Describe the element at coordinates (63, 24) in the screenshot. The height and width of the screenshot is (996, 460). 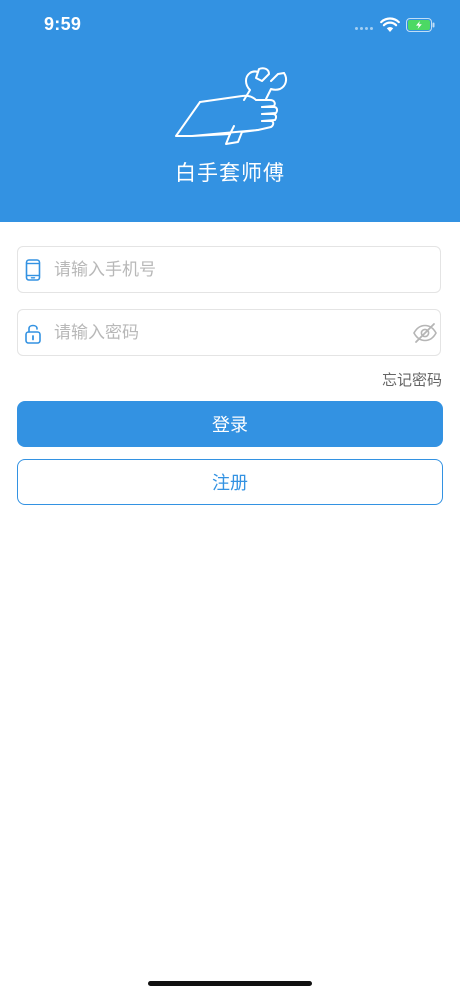
I see `status-time: 9:59` at that location.